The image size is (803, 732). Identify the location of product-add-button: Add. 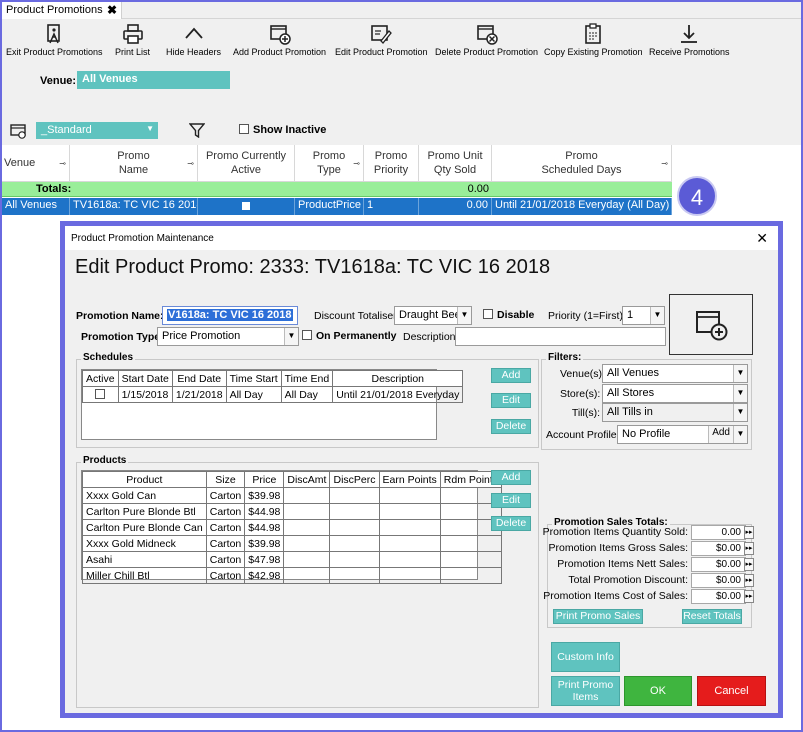
(511, 477).